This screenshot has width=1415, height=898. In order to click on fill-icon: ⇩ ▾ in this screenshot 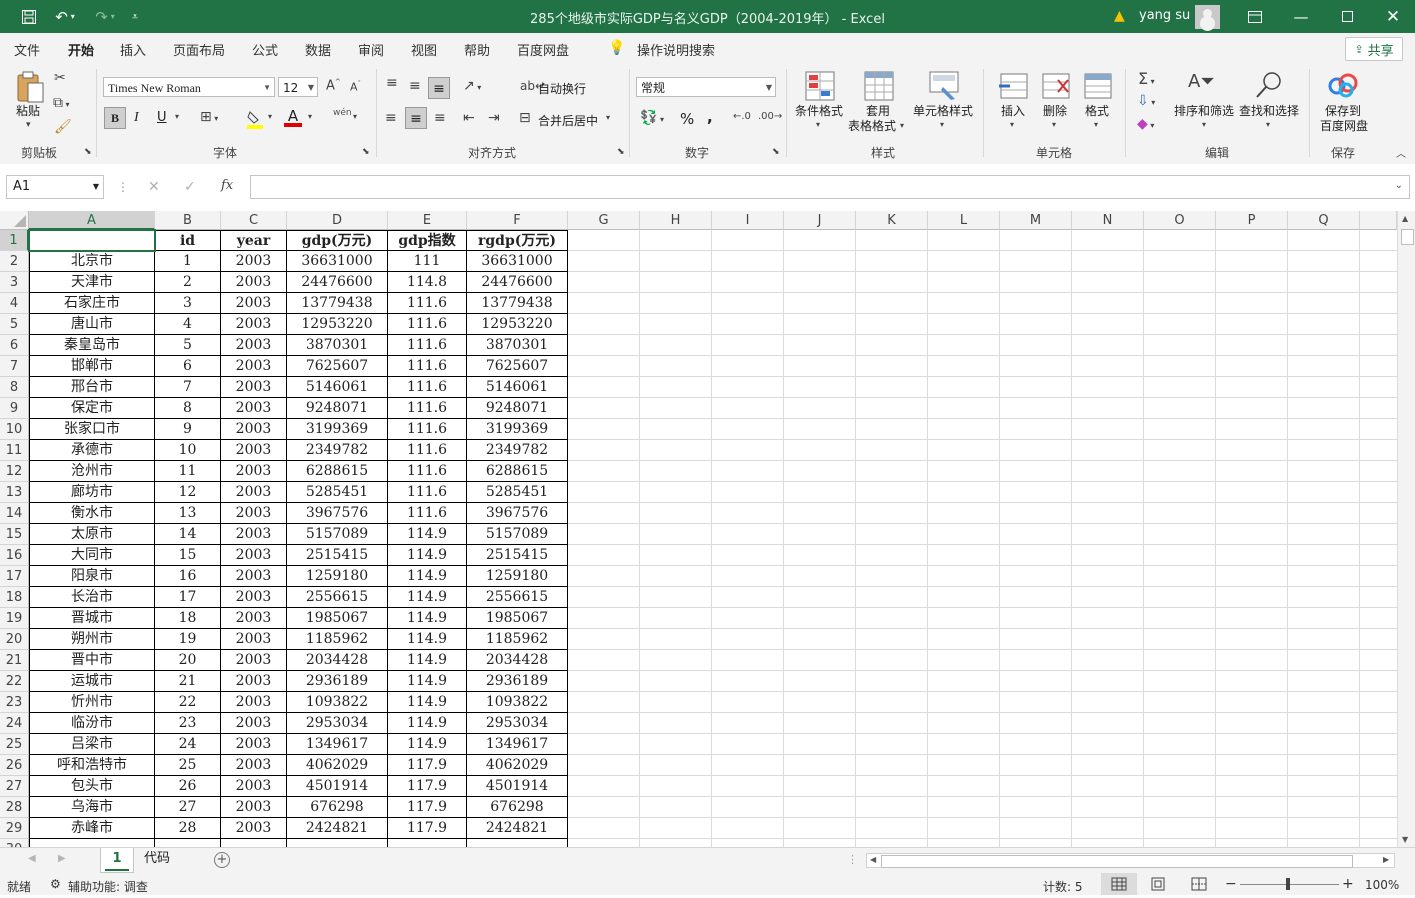, I will do `click(1146, 101)`.